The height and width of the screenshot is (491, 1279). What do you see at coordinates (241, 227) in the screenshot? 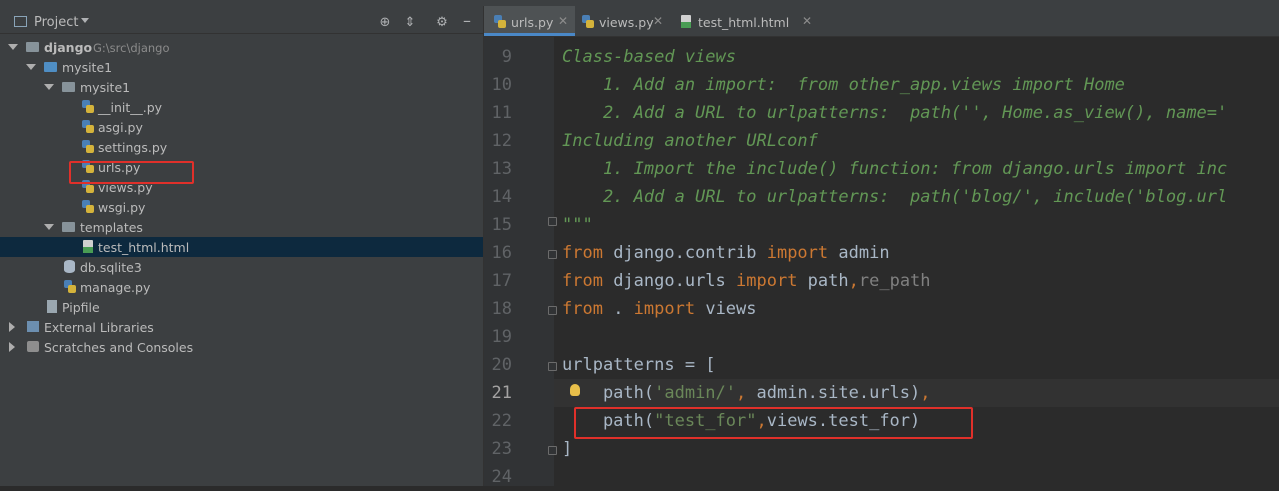
I see `tree-item-templates: templates` at bounding box center [241, 227].